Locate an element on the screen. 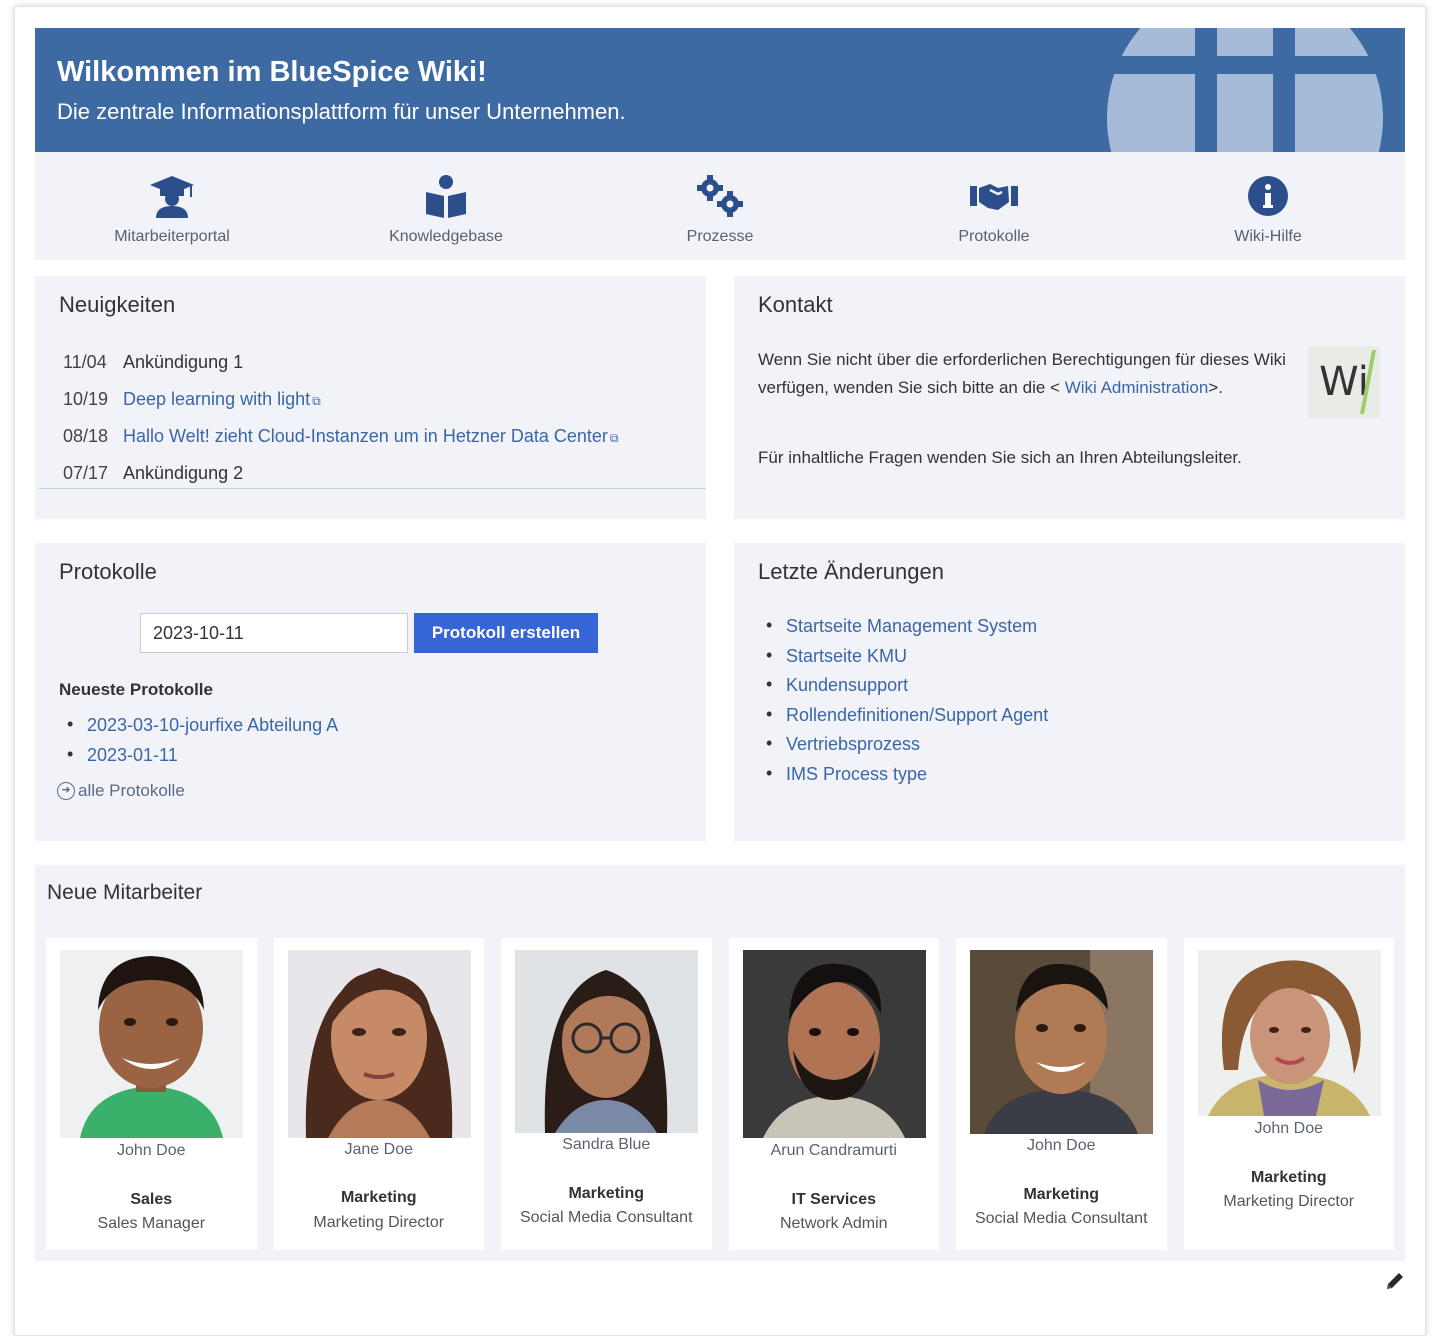 The height and width of the screenshot is (1336, 1435). employee-department: IT Services is located at coordinates (834, 1199).